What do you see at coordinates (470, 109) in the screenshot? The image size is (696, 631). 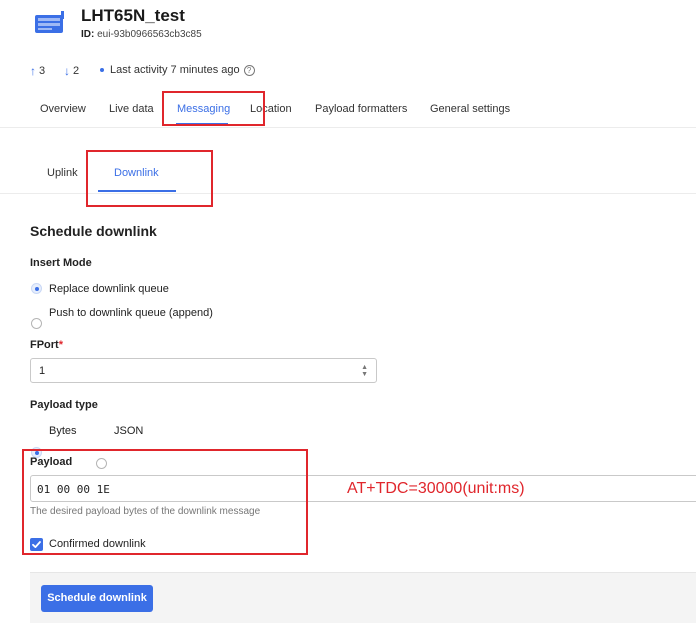 I see `tab-general-settings: General settings` at bounding box center [470, 109].